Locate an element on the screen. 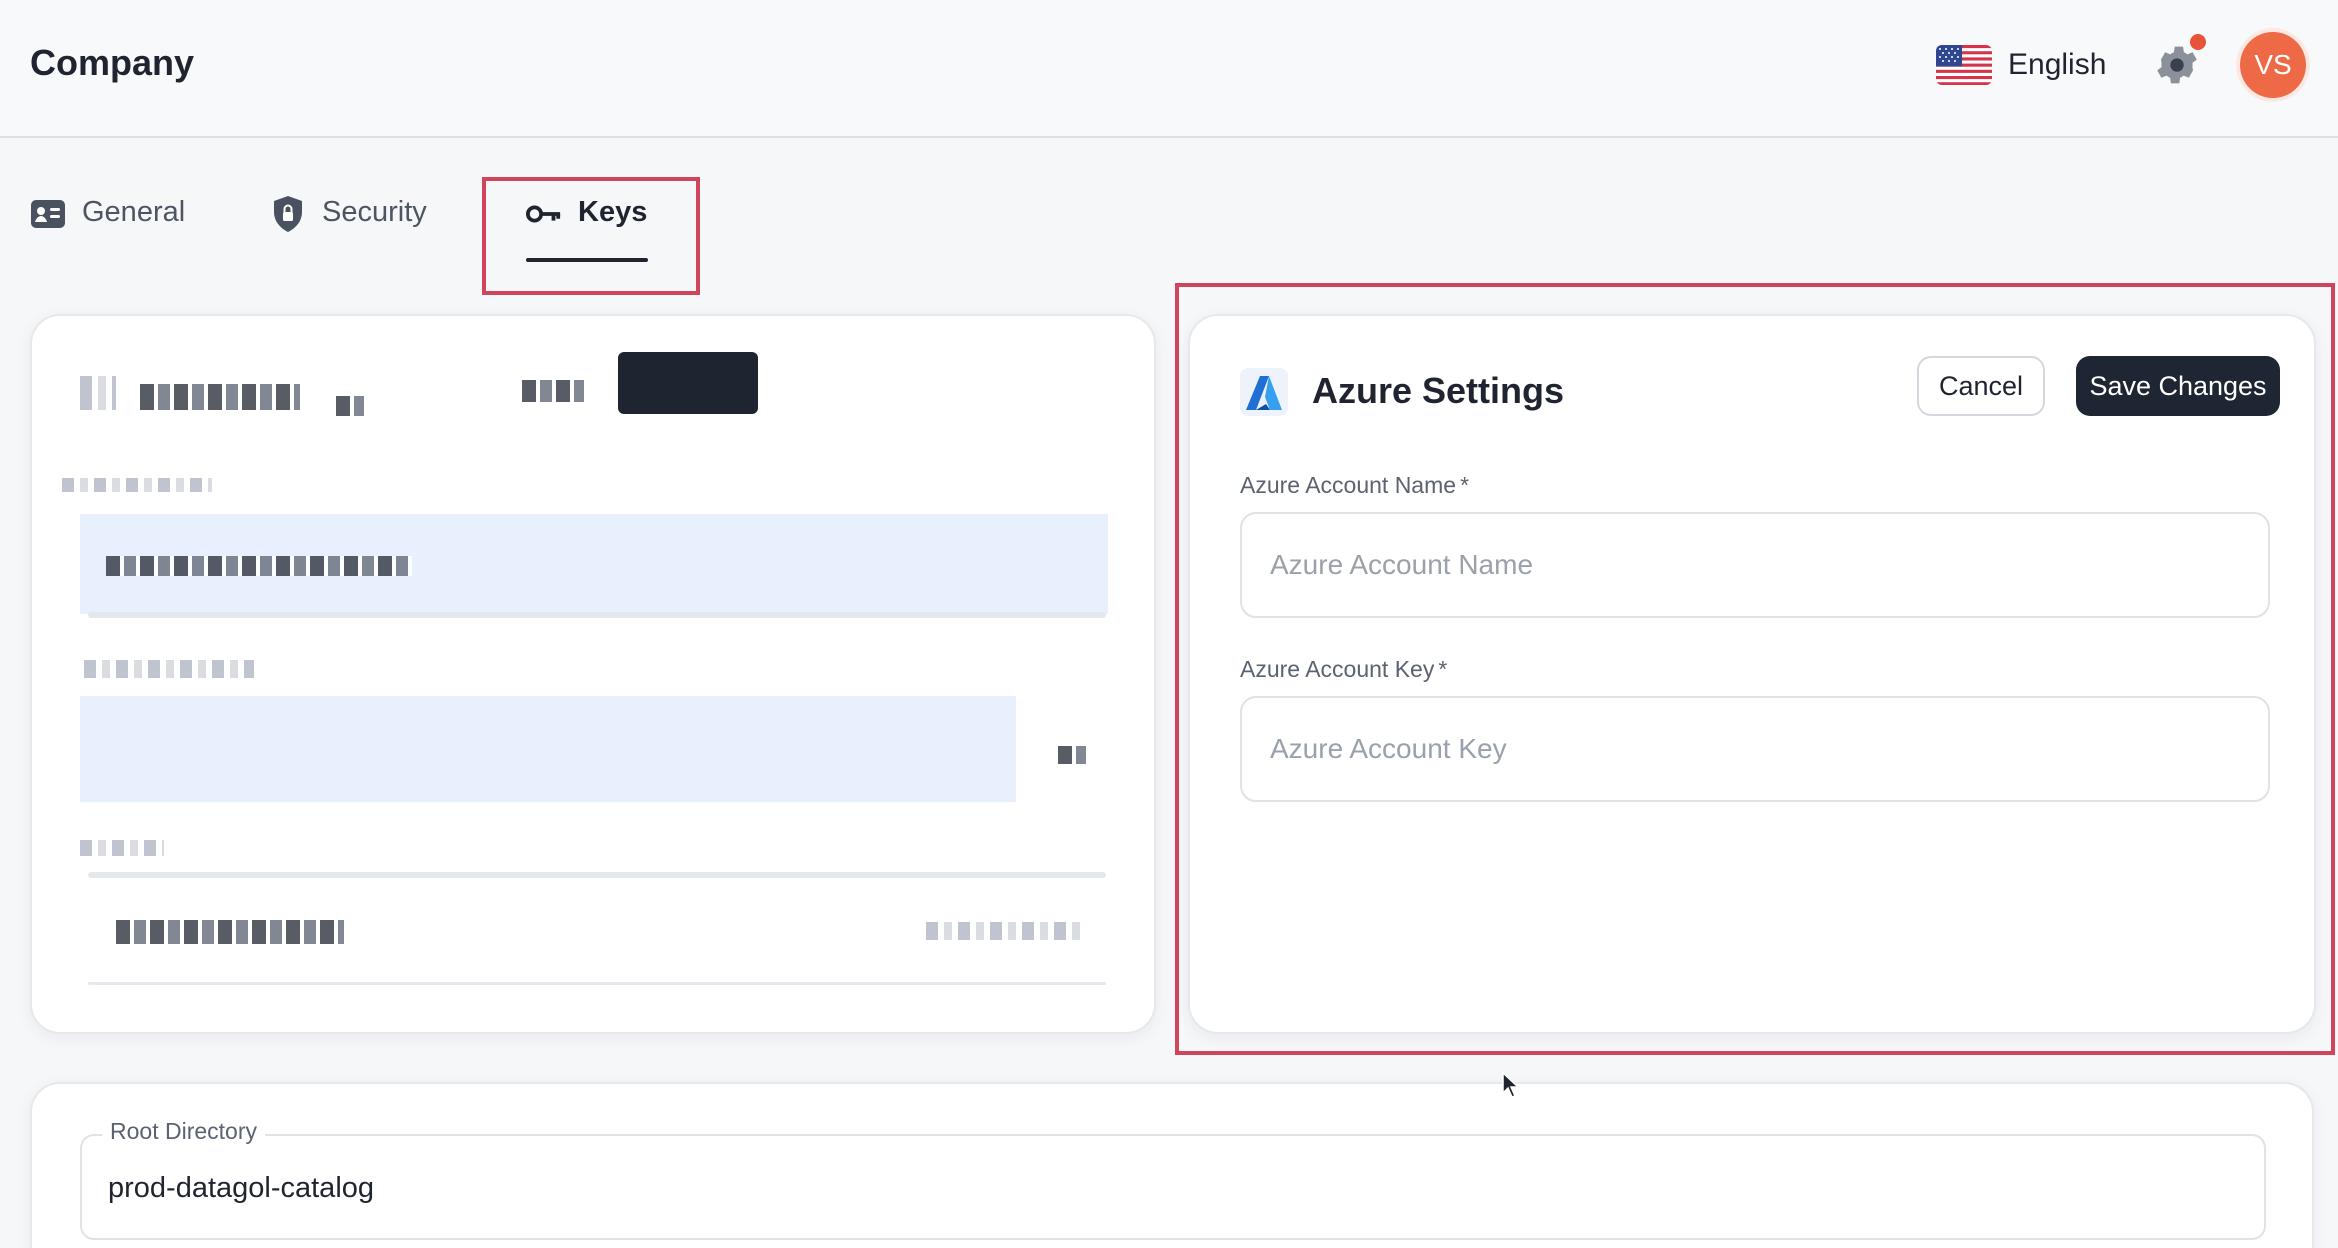 The image size is (2338, 1248). root-directory-label: Root Directory is located at coordinates (183, 1131).